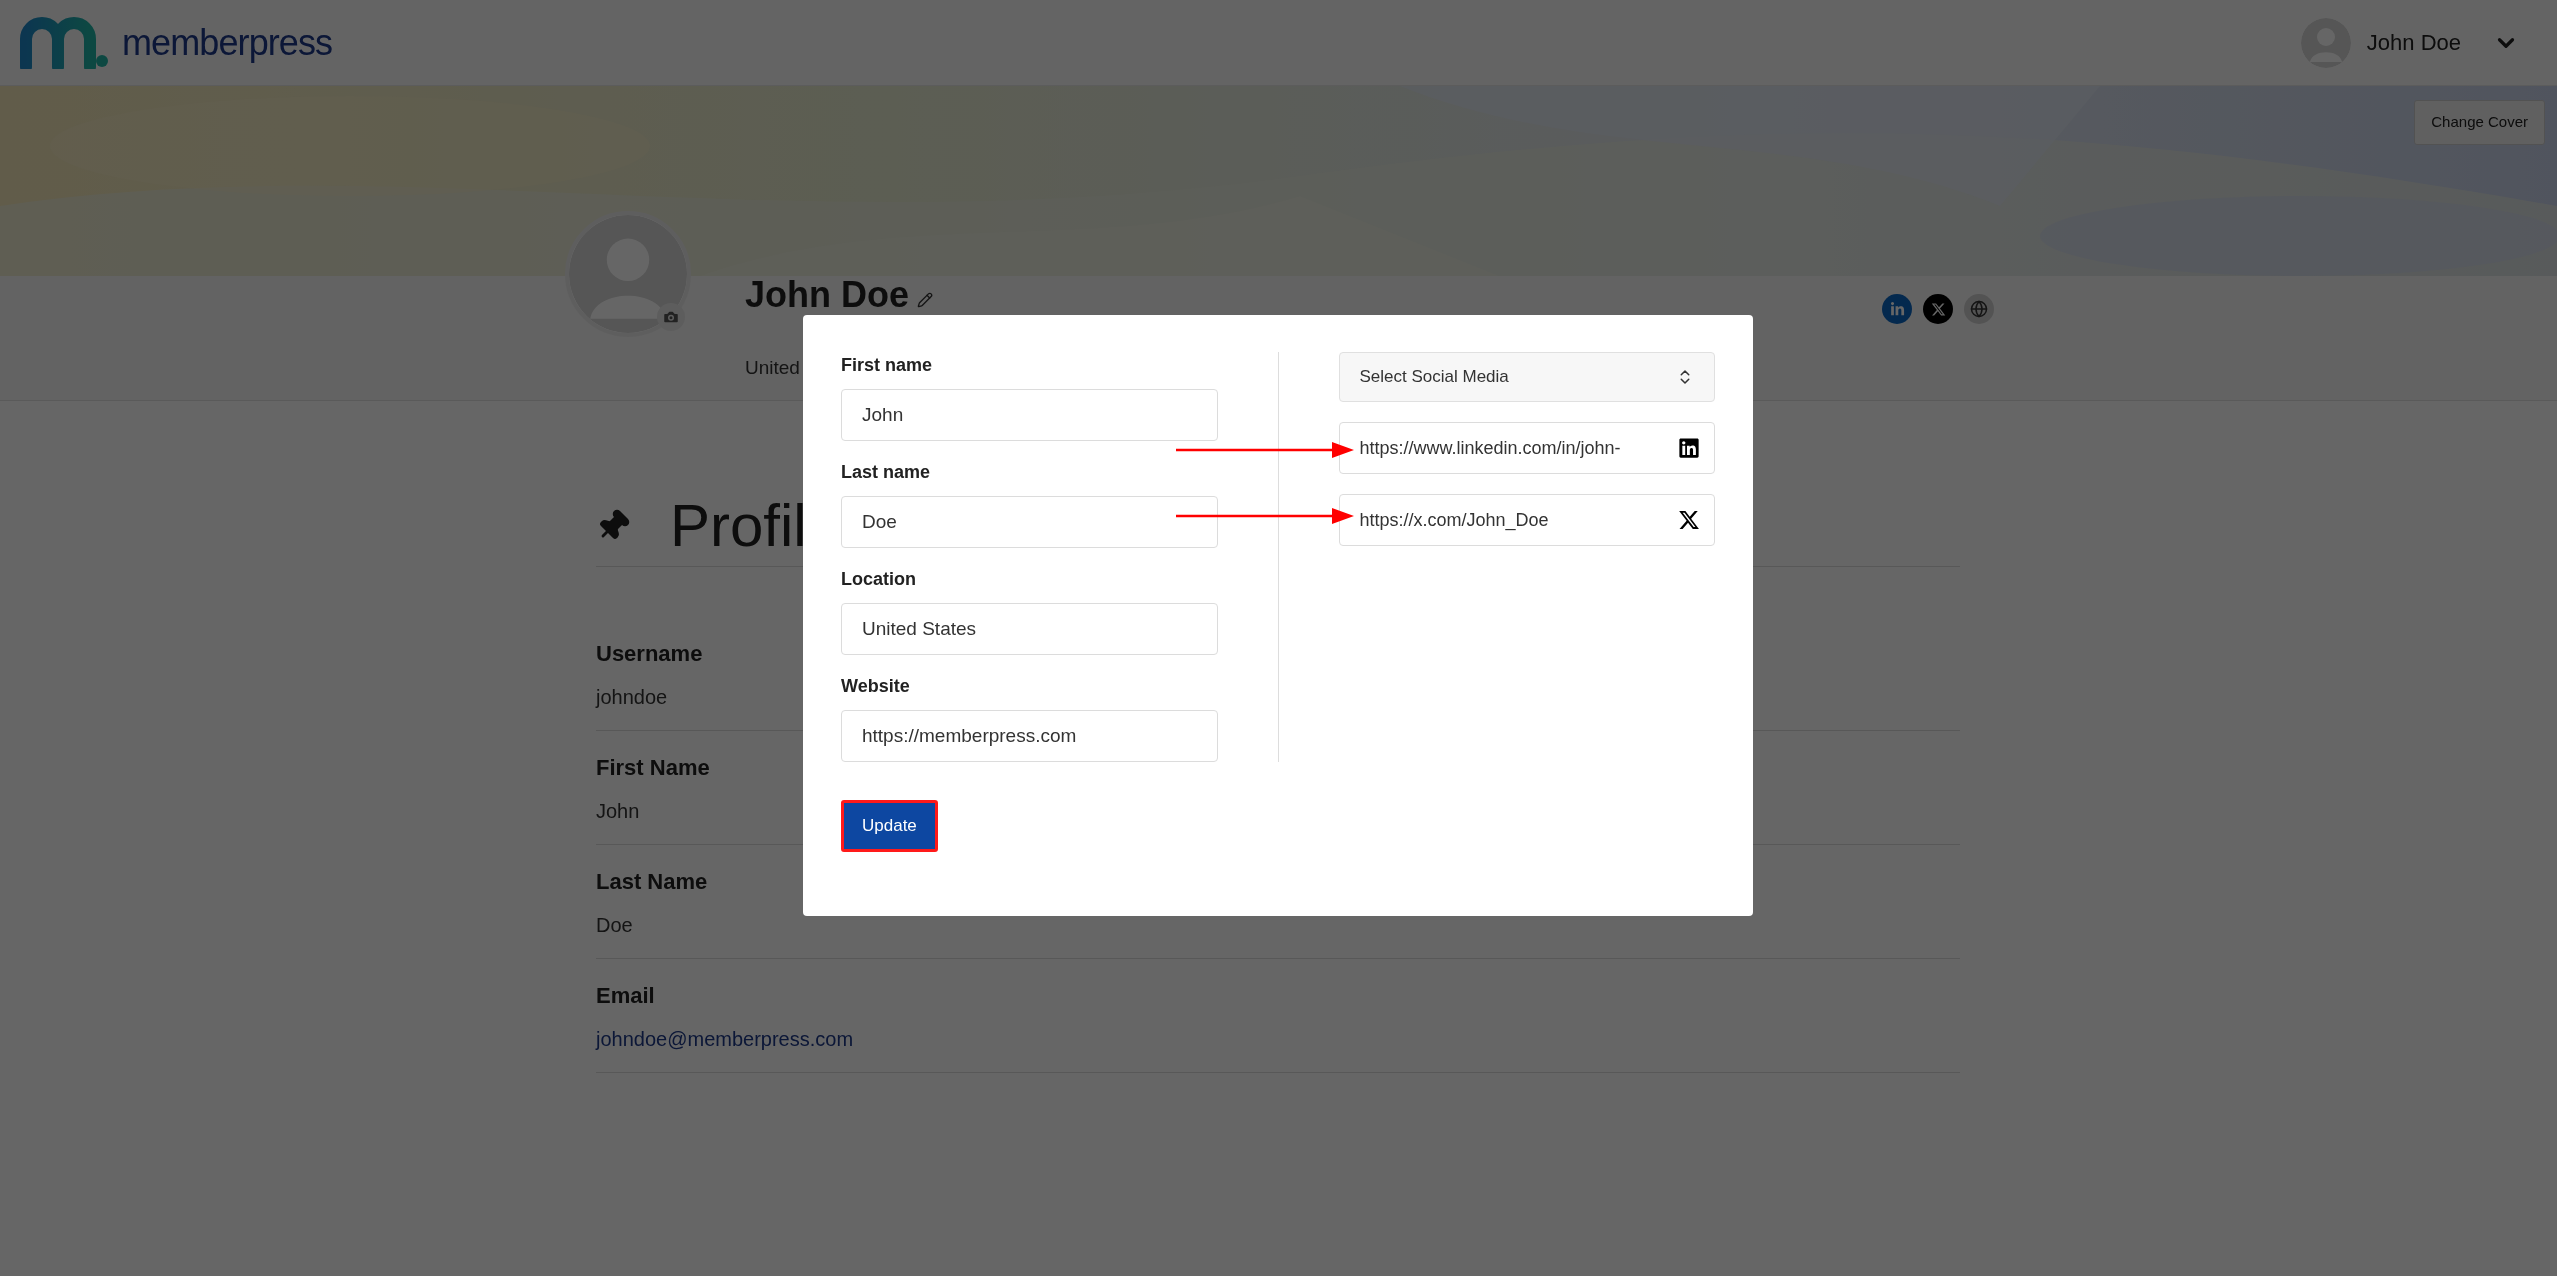 Image resolution: width=2557 pixels, height=1276 pixels. What do you see at coordinates (738, 526) in the screenshot?
I see `section-title: Profil` at bounding box center [738, 526].